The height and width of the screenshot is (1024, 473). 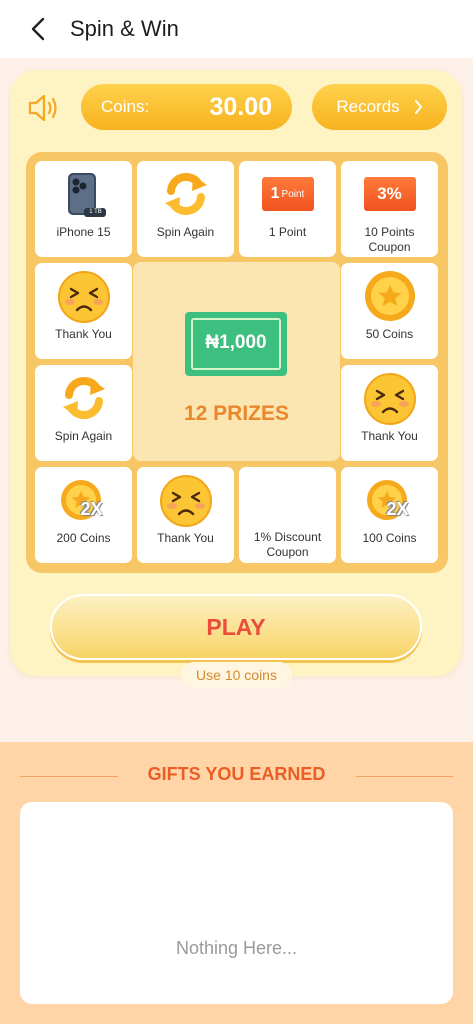 I want to click on sound-button, so click(x=44, y=108).